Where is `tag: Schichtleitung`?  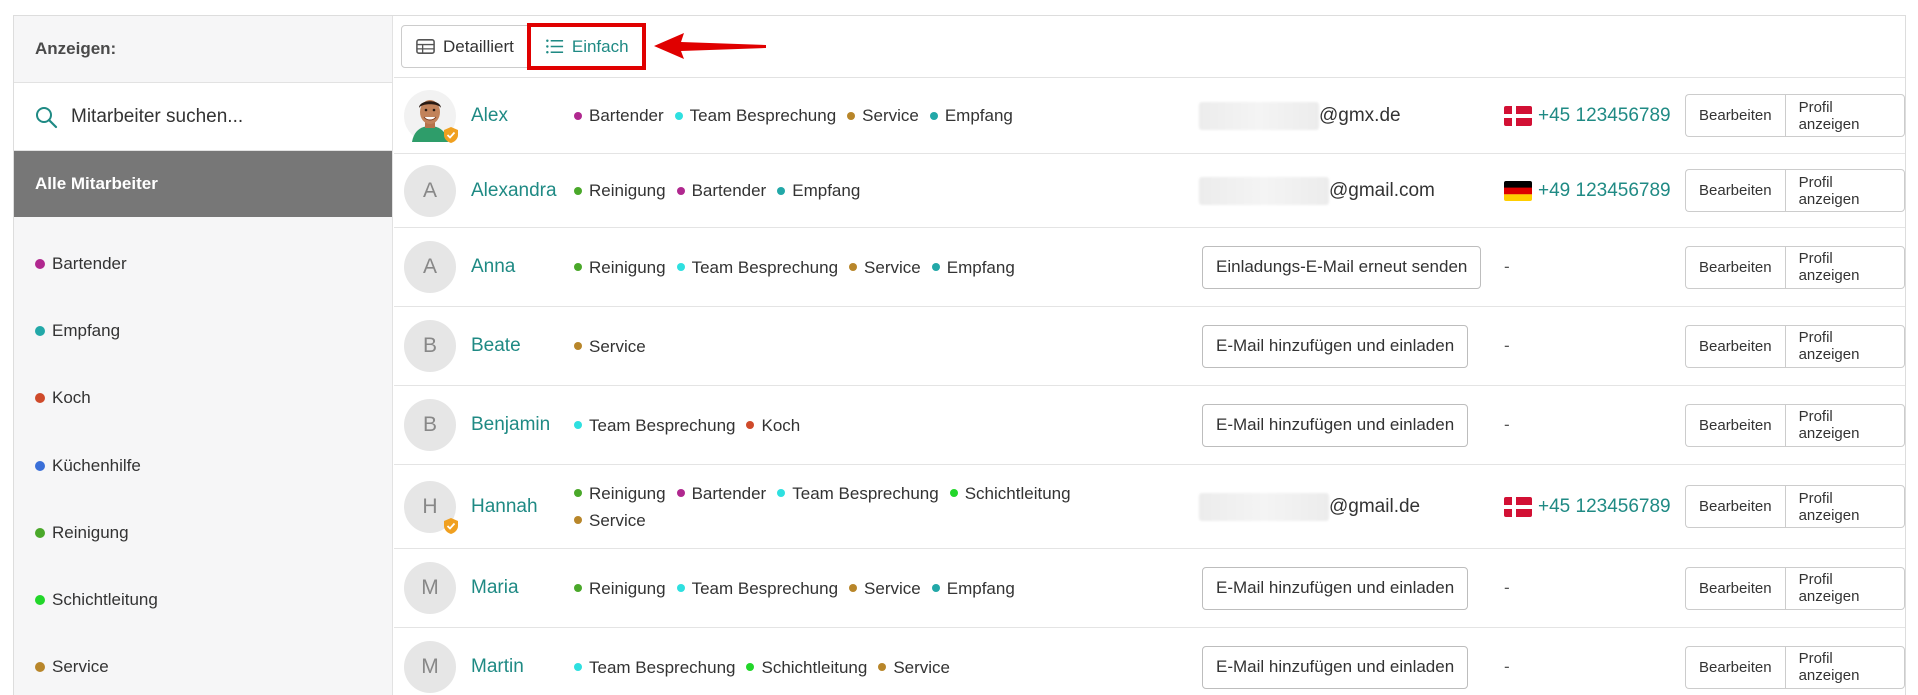
tag: Schichtleitung is located at coordinates (1010, 493).